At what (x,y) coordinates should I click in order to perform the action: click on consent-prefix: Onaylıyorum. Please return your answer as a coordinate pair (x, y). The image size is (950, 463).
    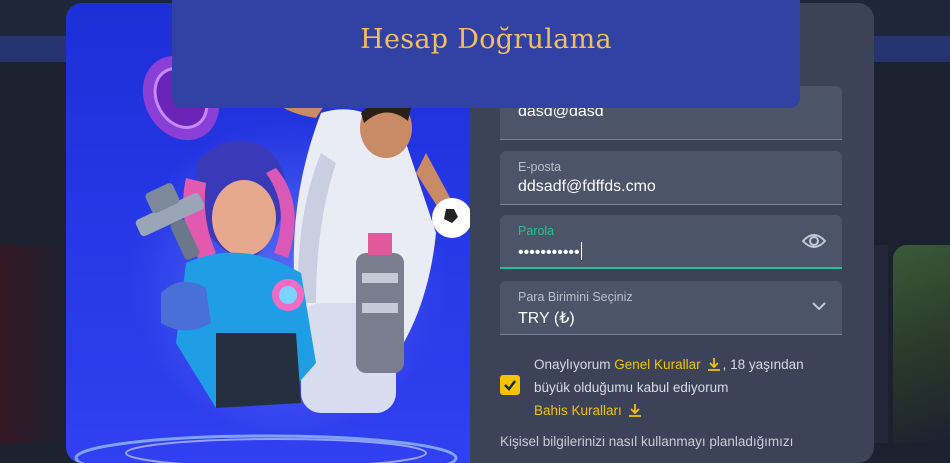
    Looking at the image, I should click on (574, 364).